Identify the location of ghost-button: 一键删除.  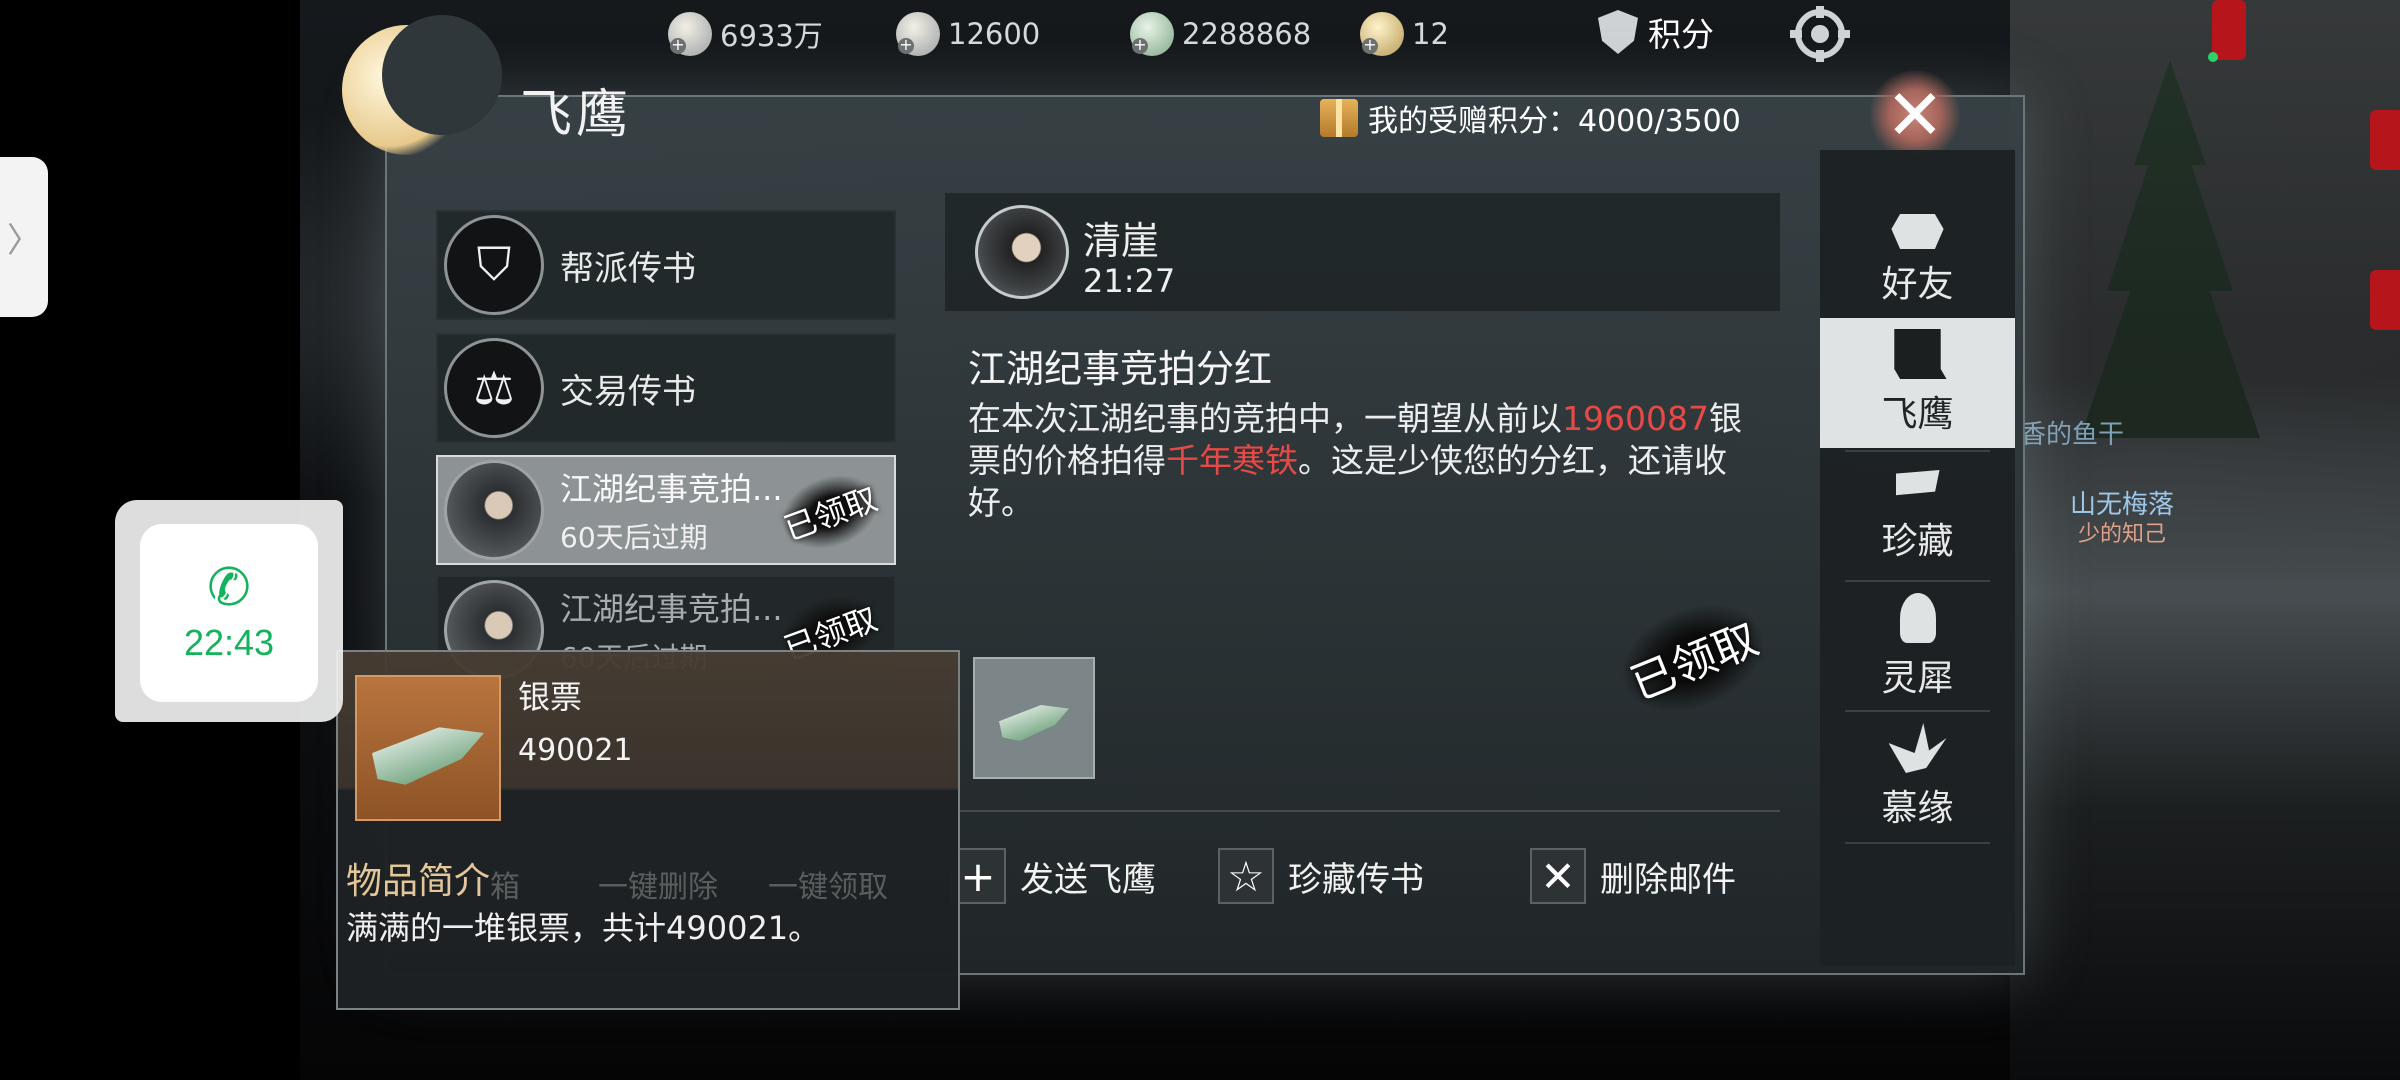
(658, 887).